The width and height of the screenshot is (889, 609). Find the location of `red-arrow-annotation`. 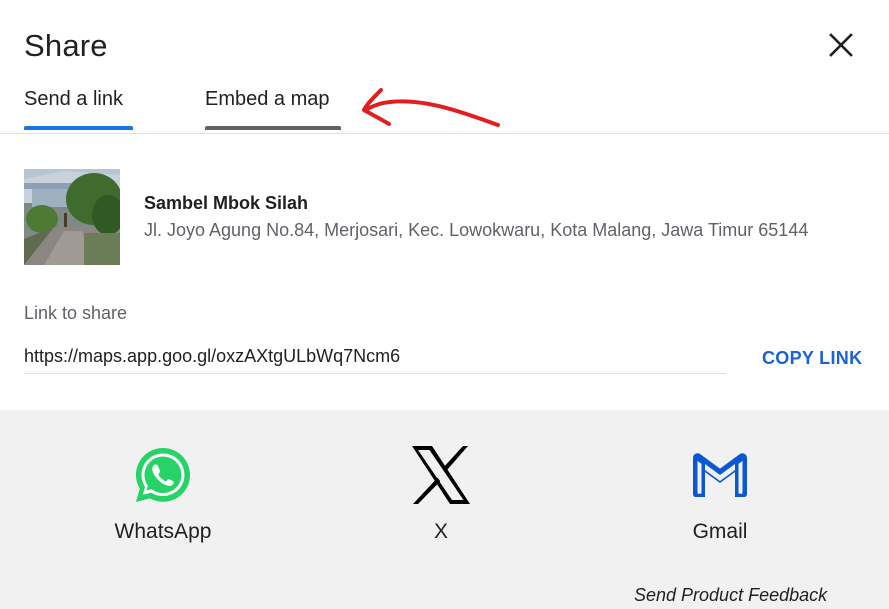

red-arrow-annotation is located at coordinates (431, 107).